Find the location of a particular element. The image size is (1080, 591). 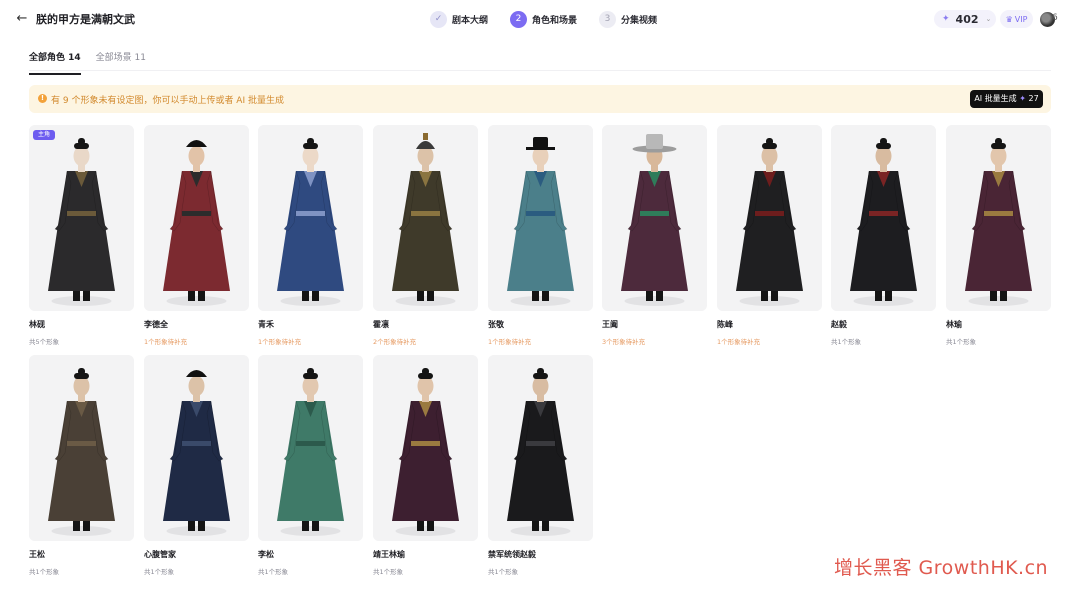

pending-count: 2个形象待补充 is located at coordinates (395, 342).